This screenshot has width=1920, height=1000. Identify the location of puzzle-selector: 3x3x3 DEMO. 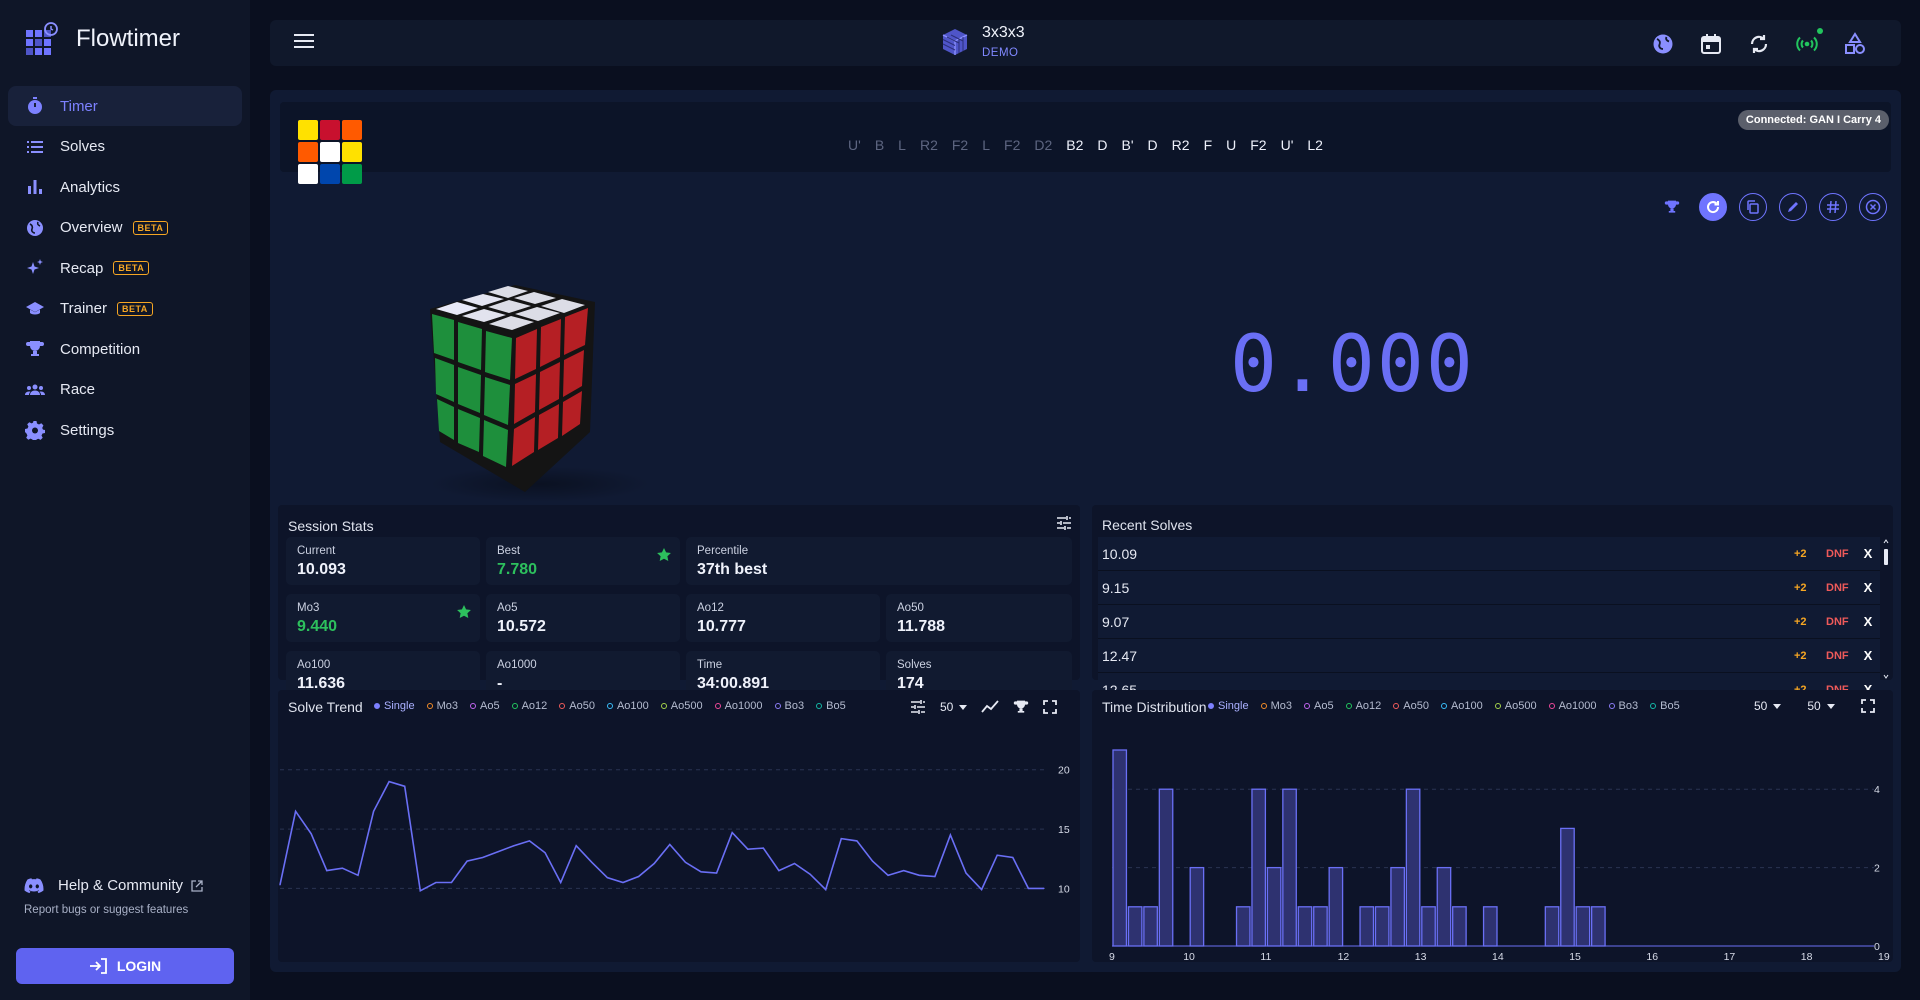
(982, 41).